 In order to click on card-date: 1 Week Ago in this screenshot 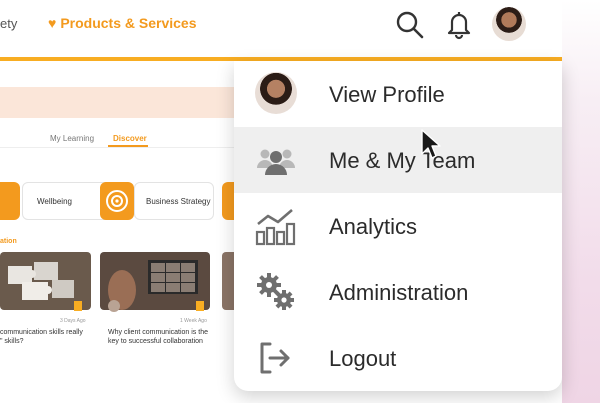, I will do `click(193, 321)`.